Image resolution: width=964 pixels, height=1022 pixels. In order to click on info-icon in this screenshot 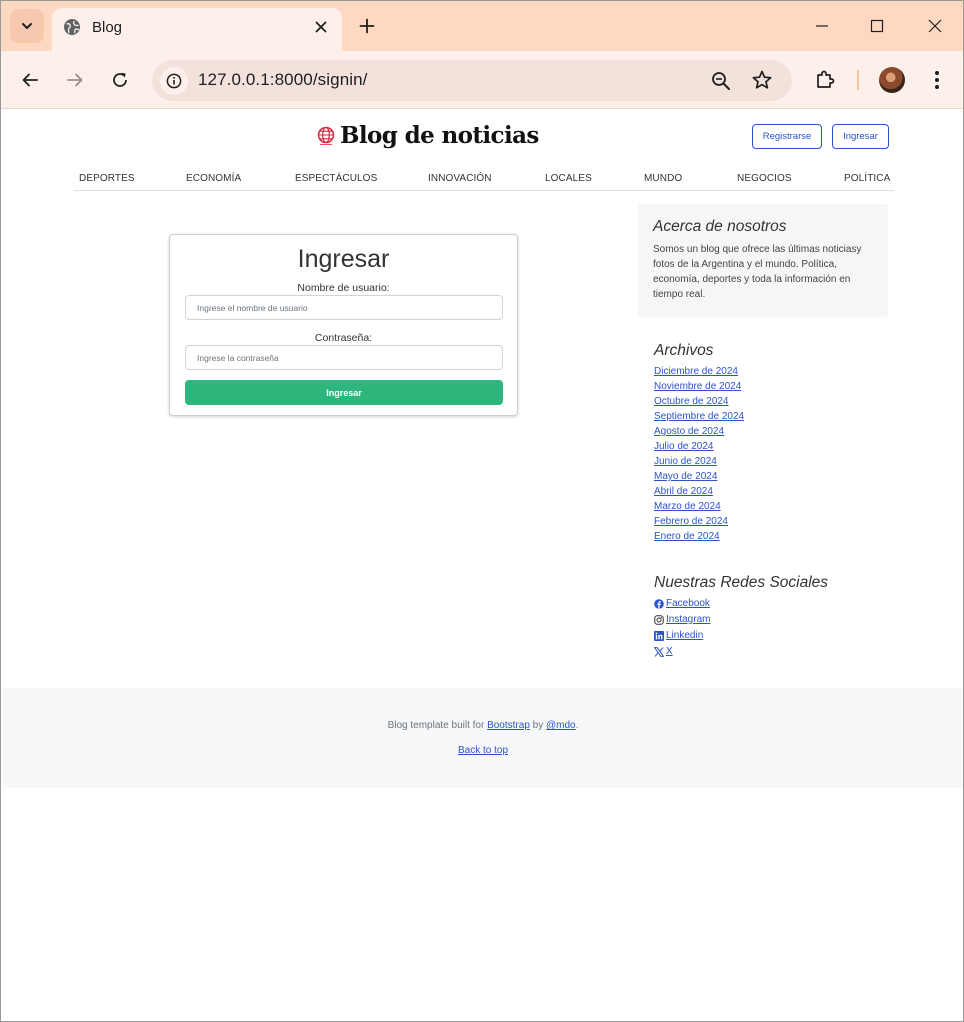, I will do `click(174, 81)`.